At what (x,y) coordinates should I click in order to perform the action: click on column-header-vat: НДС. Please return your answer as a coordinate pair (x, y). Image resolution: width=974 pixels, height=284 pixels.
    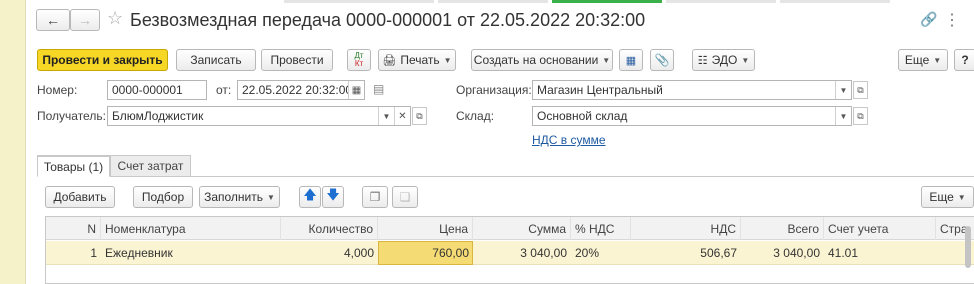
    Looking at the image, I should click on (686, 228).